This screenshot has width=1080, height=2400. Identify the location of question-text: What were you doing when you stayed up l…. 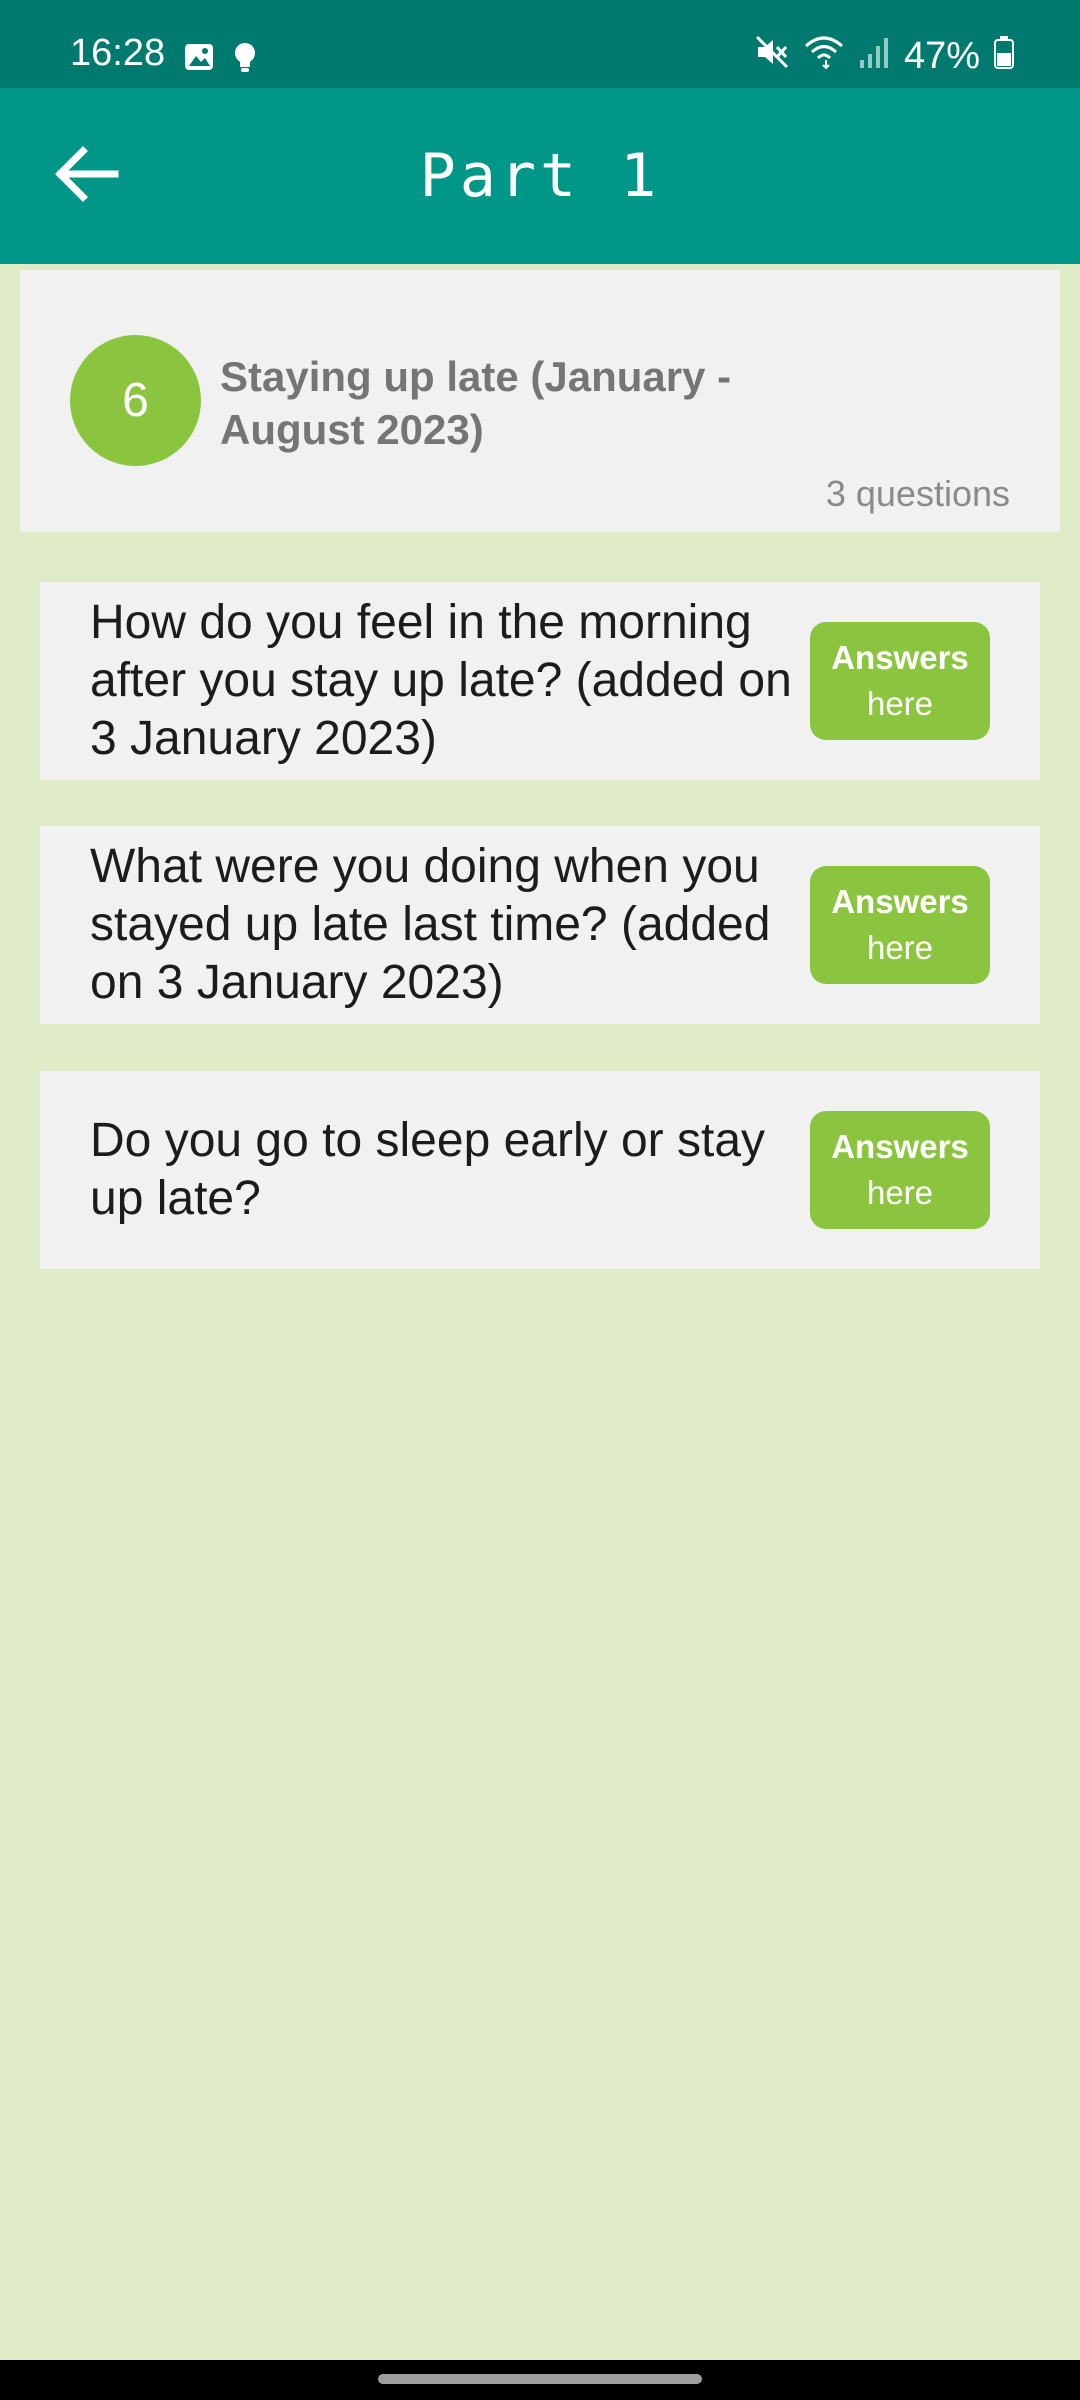
(430, 924).